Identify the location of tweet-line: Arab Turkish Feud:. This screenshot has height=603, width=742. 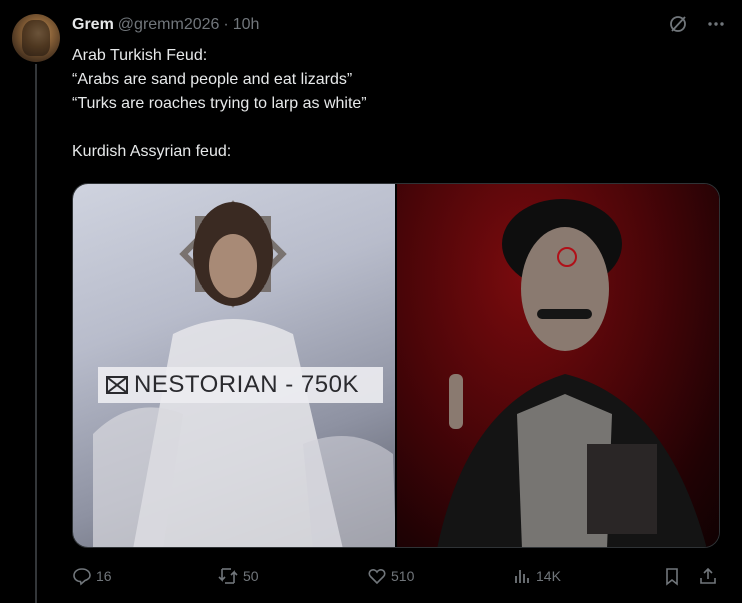
(140, 55).